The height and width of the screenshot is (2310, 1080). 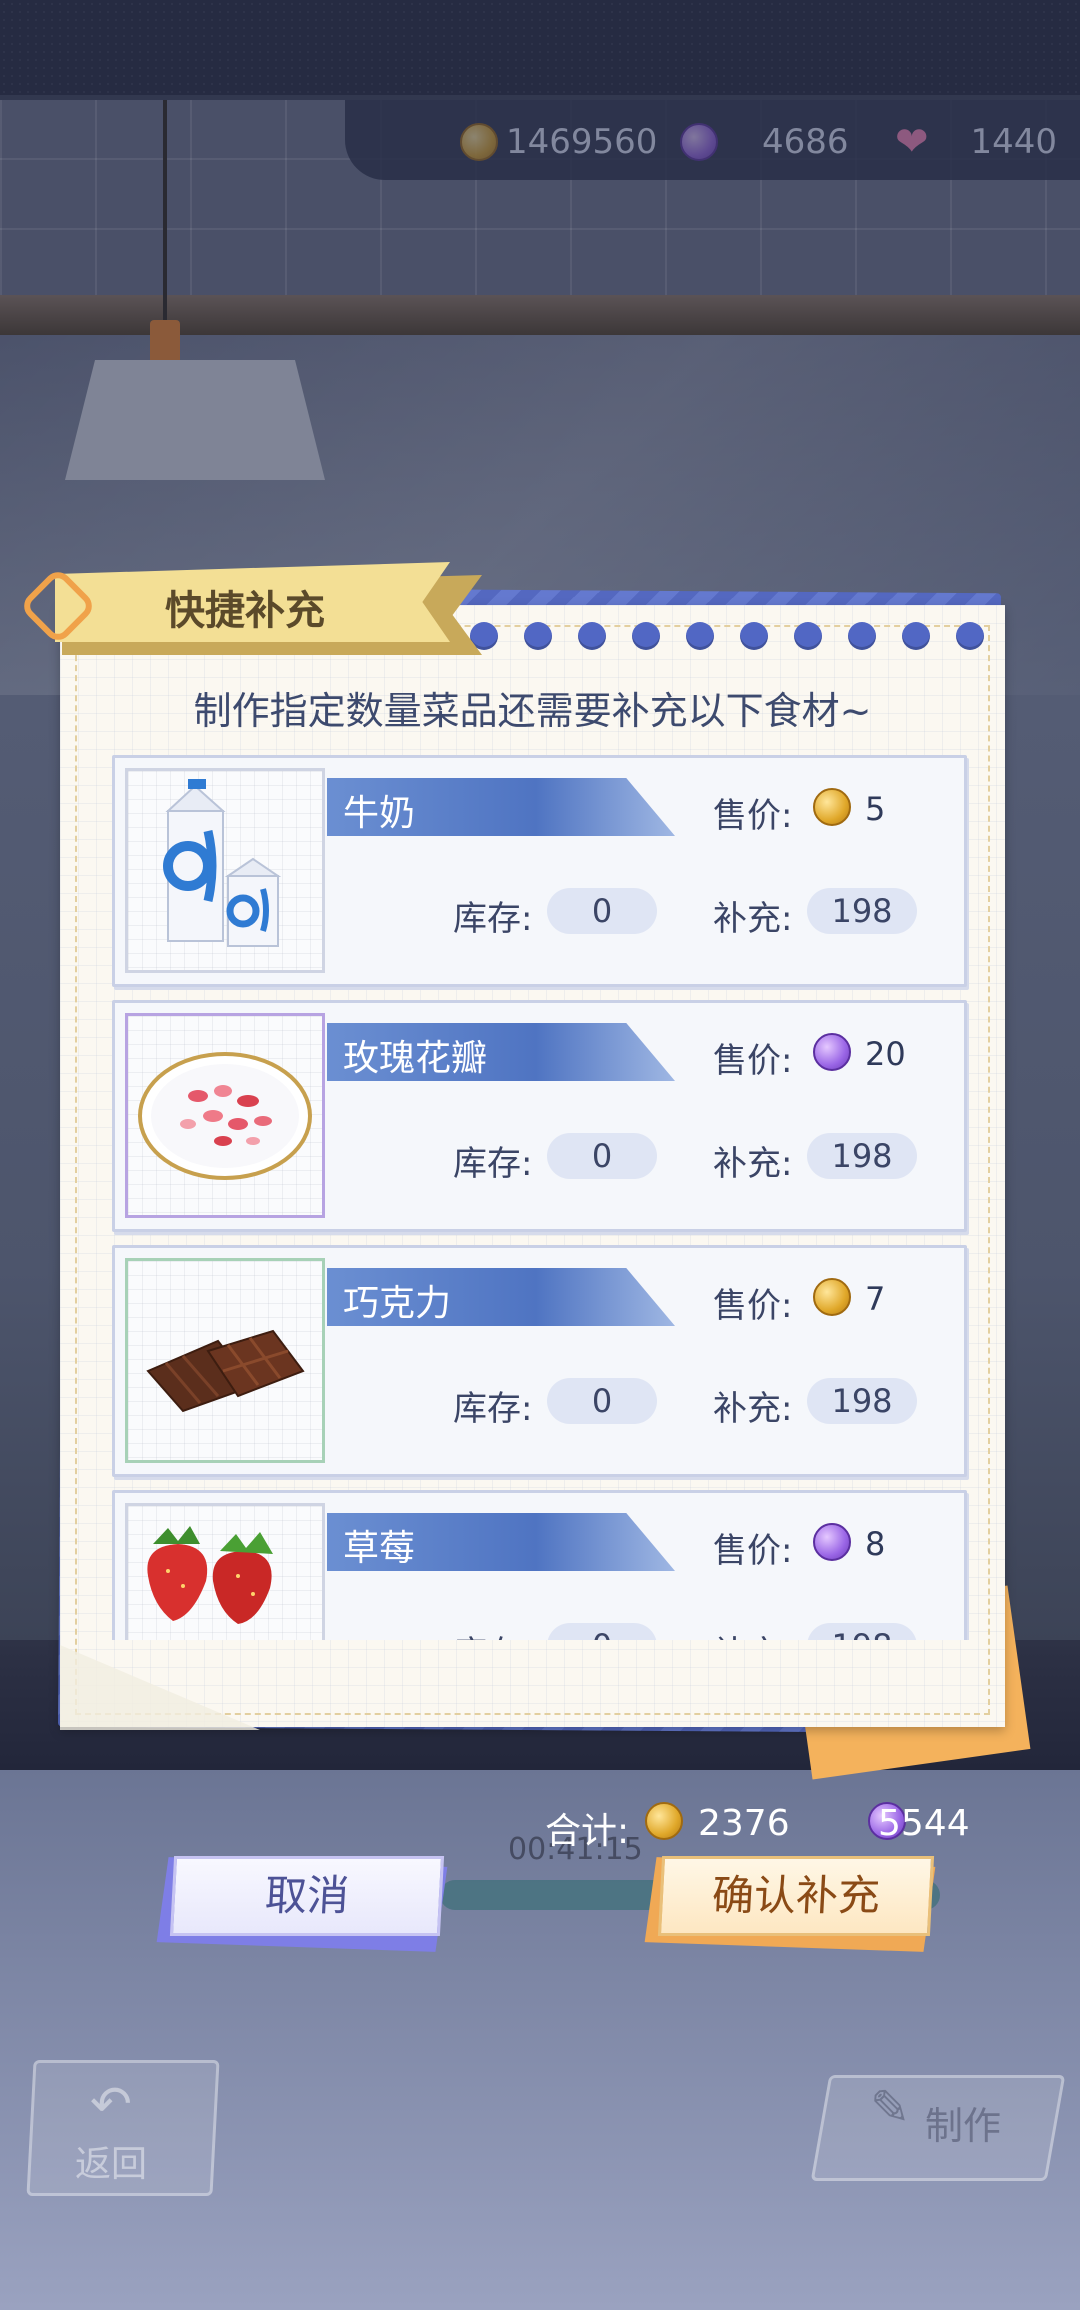 What do you see at coordinates (875, 809) in the screenshot?
I see `ingredient-price: 5` at bounding box center [875, 809].